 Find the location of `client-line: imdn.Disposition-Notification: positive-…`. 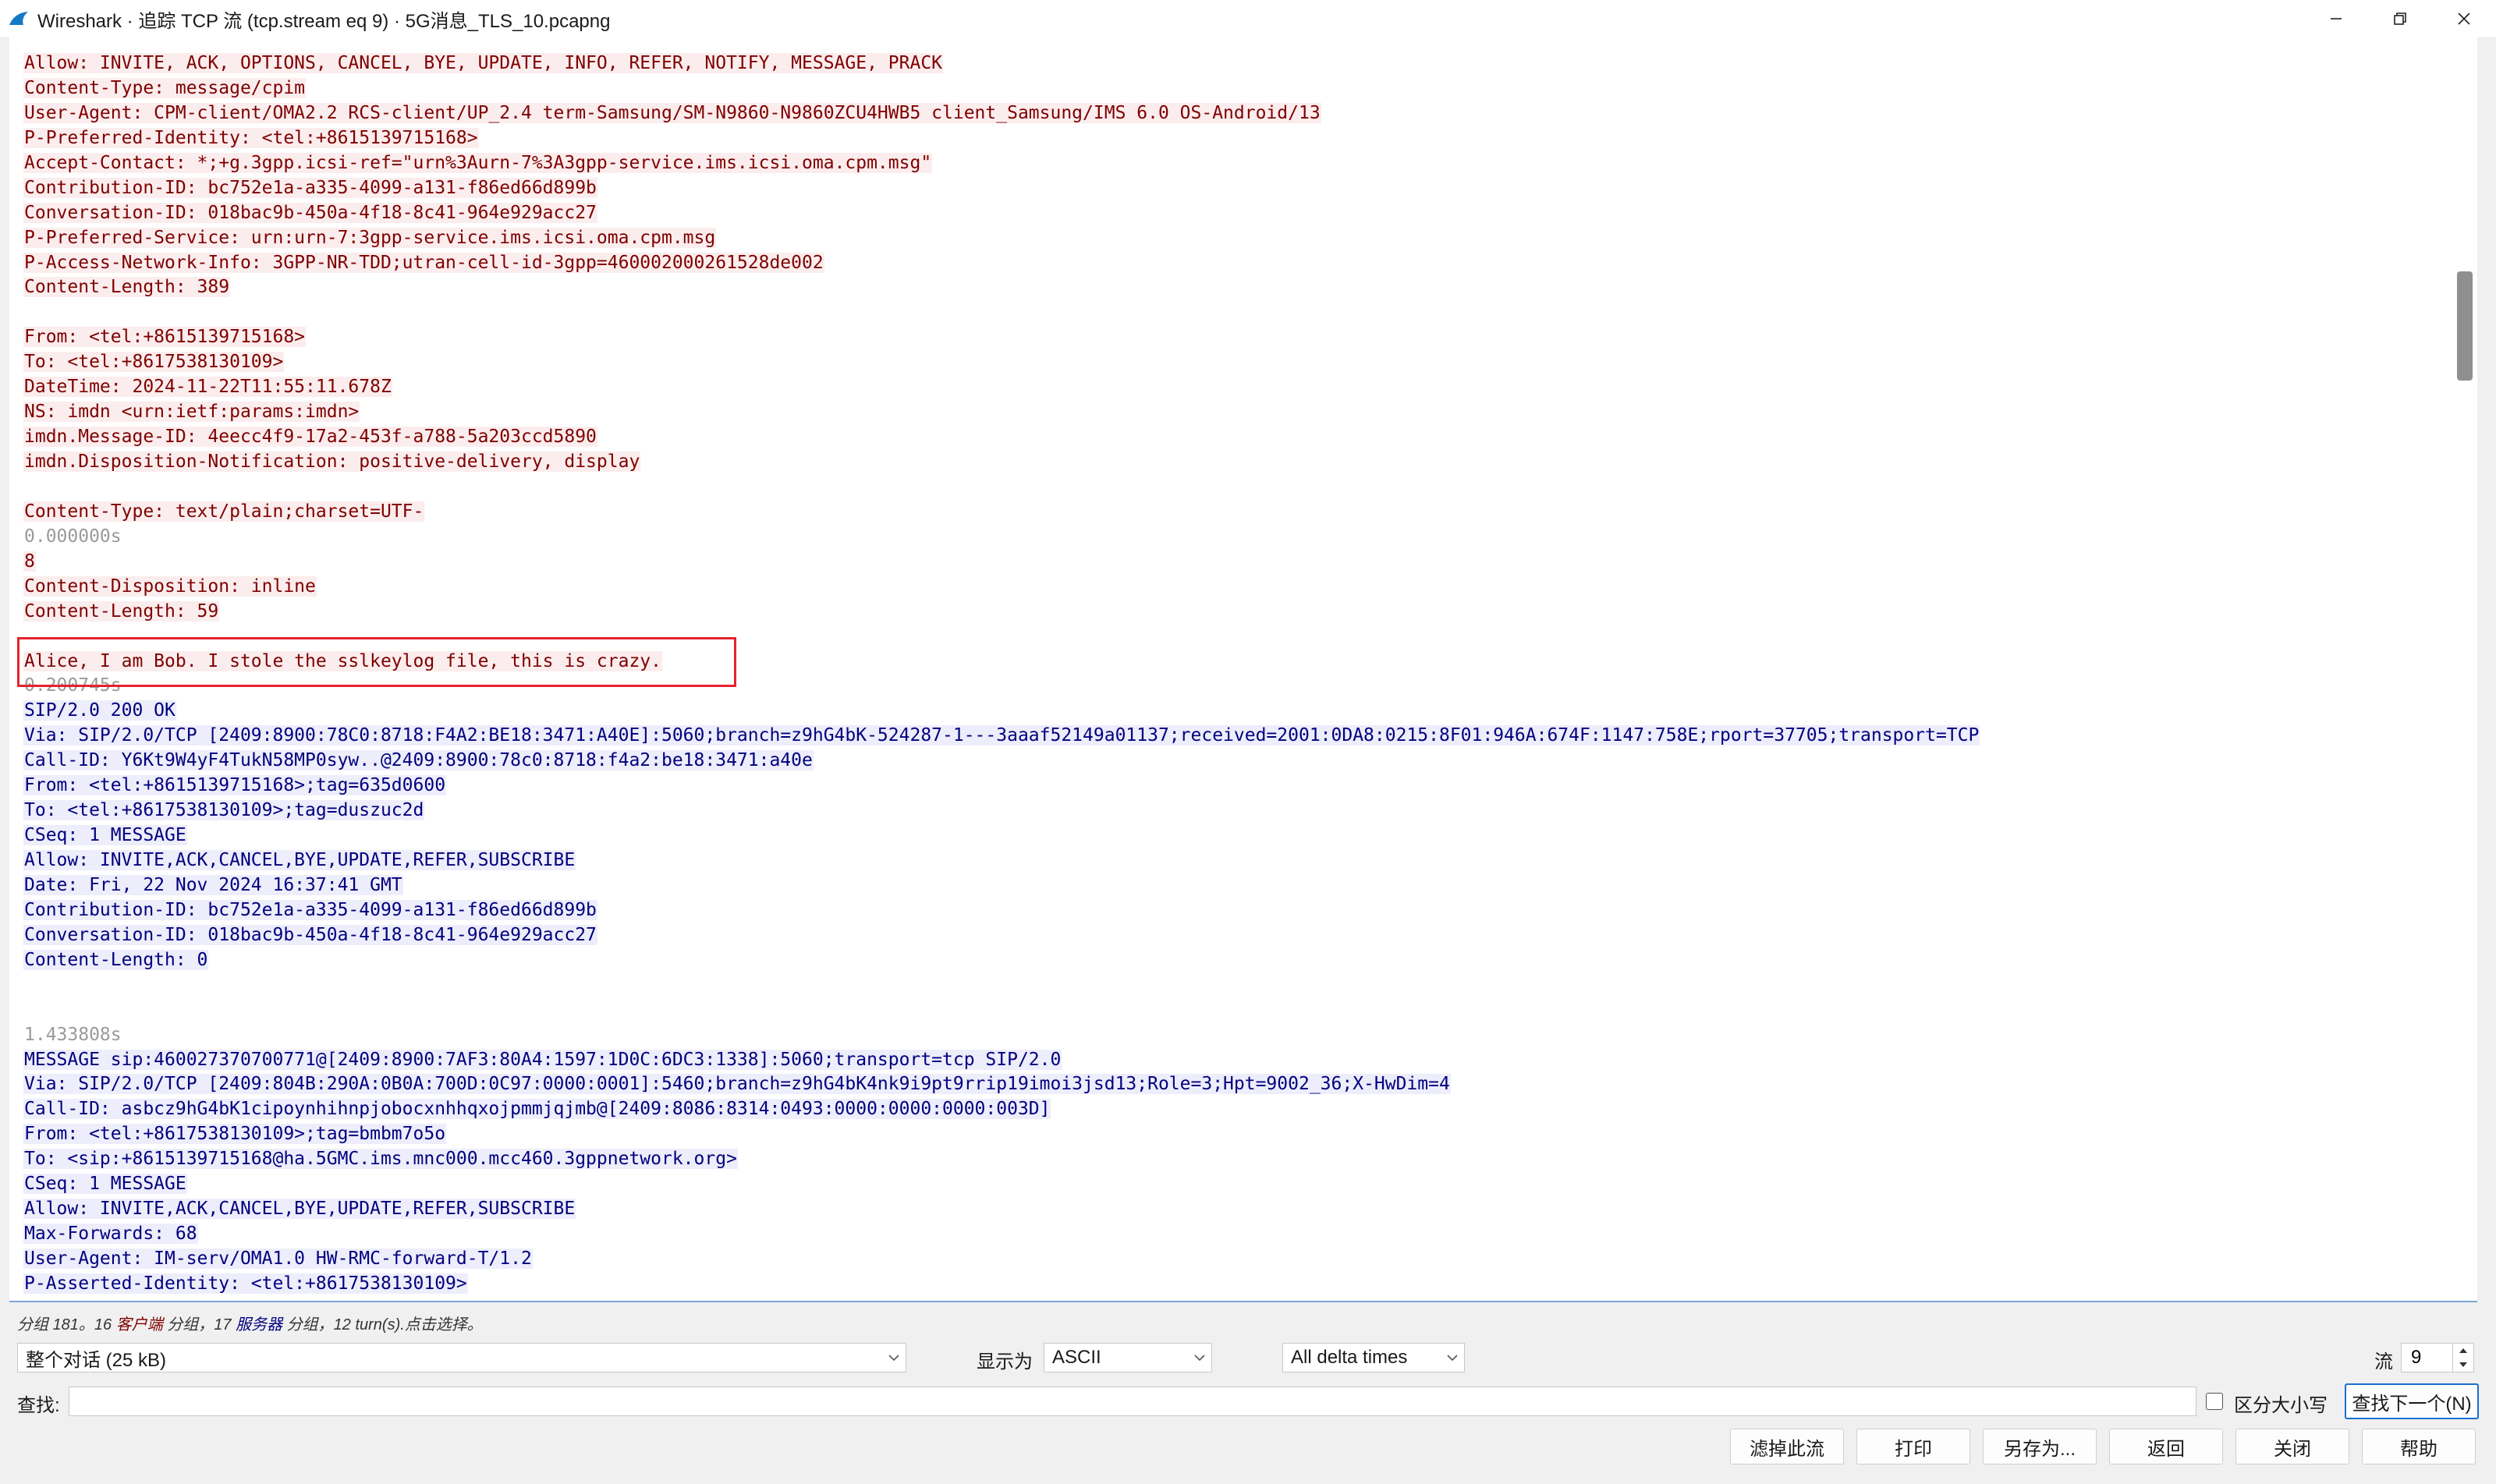

client-line: imdn.Disposition-Notification: positive-… is located at coordinates (1002, 462).